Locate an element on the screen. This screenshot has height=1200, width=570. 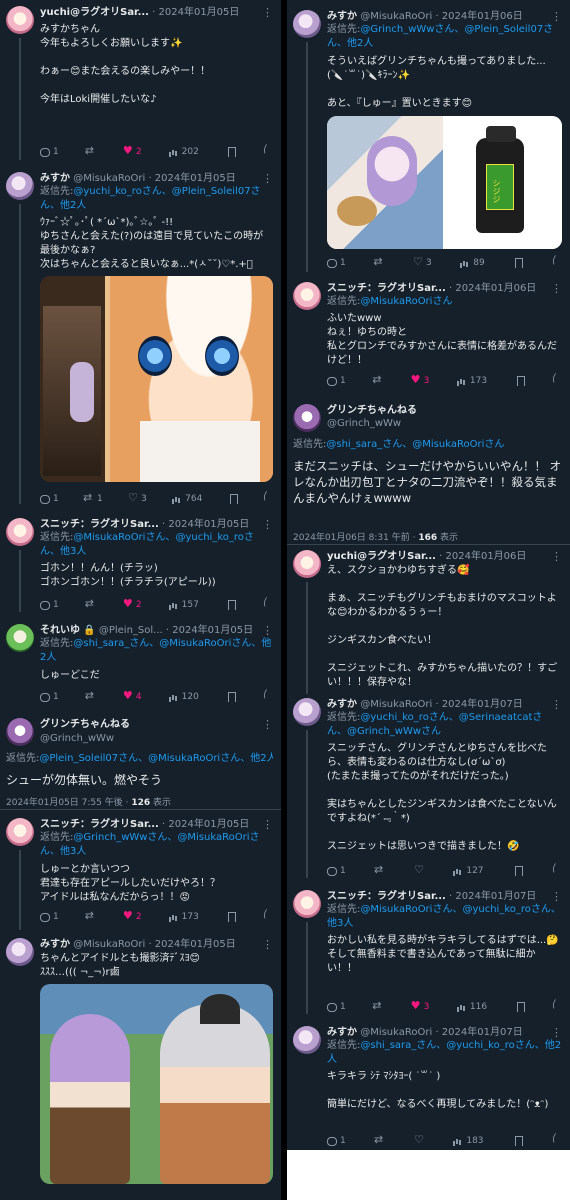
views-button: 183 is located at coordinates (468, 1141).